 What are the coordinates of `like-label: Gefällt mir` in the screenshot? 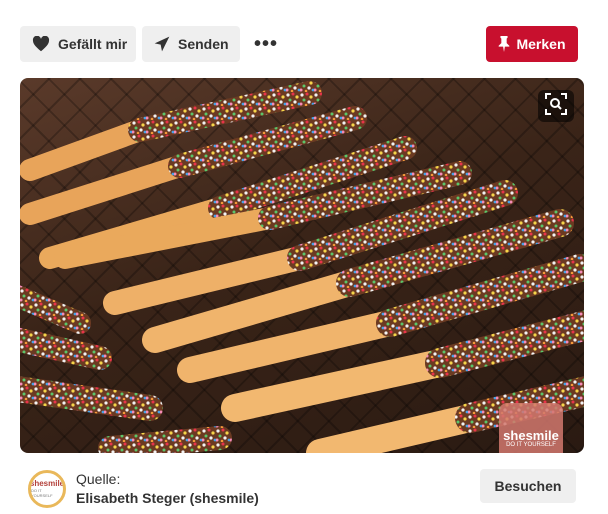 It's located at (93, 44).